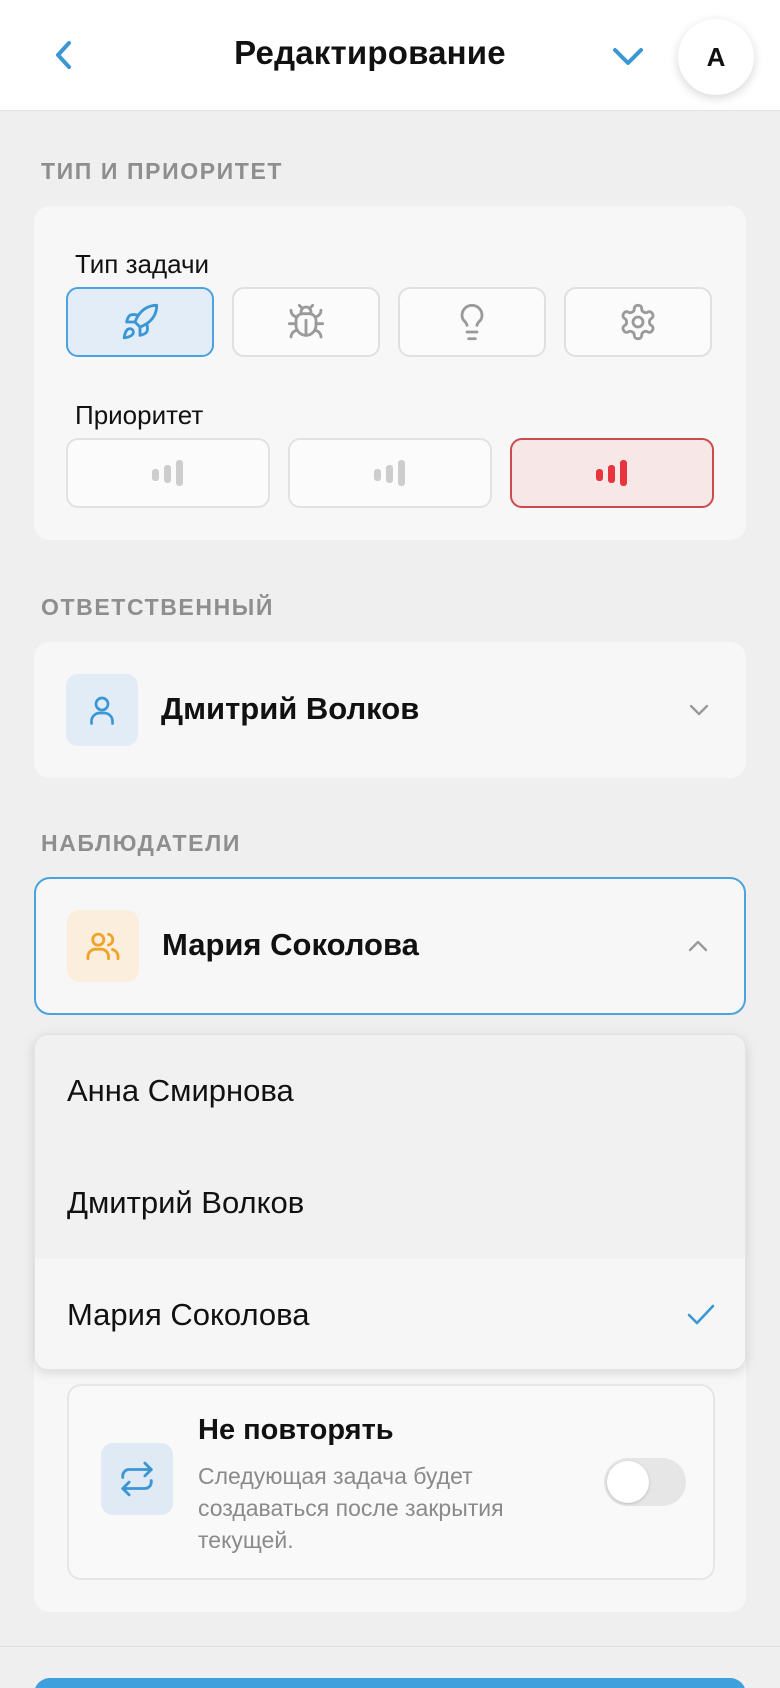 The height and width of the screenshot is (1688, 780). I want to click on bug-icon, so click(306, 321).